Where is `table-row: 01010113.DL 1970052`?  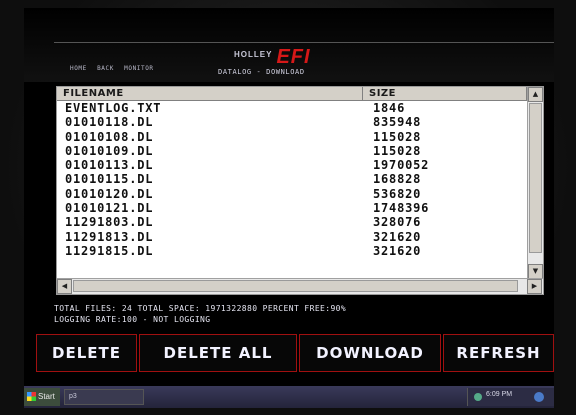
table-row: 01010113.DL 1970052 is located at coordinates (292, 165).